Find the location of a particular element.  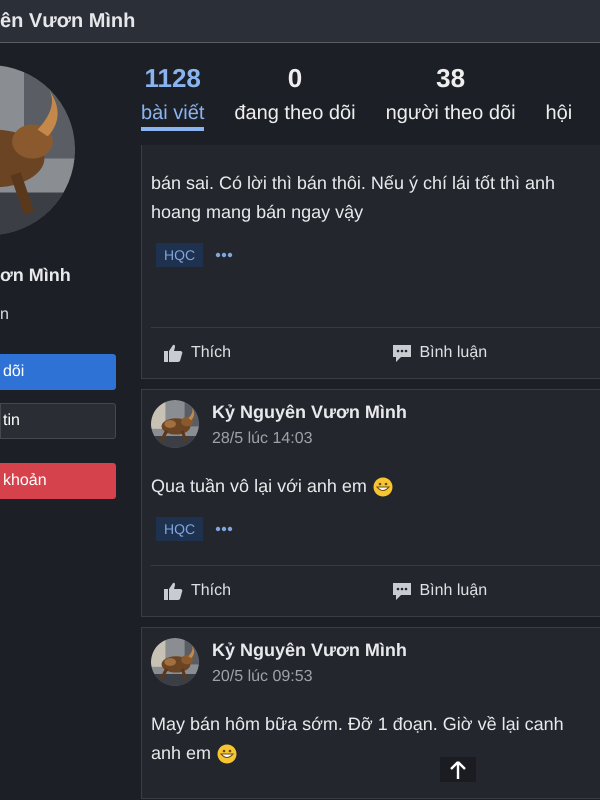

profile-subtitle: n is located at coordinates (5, 315).